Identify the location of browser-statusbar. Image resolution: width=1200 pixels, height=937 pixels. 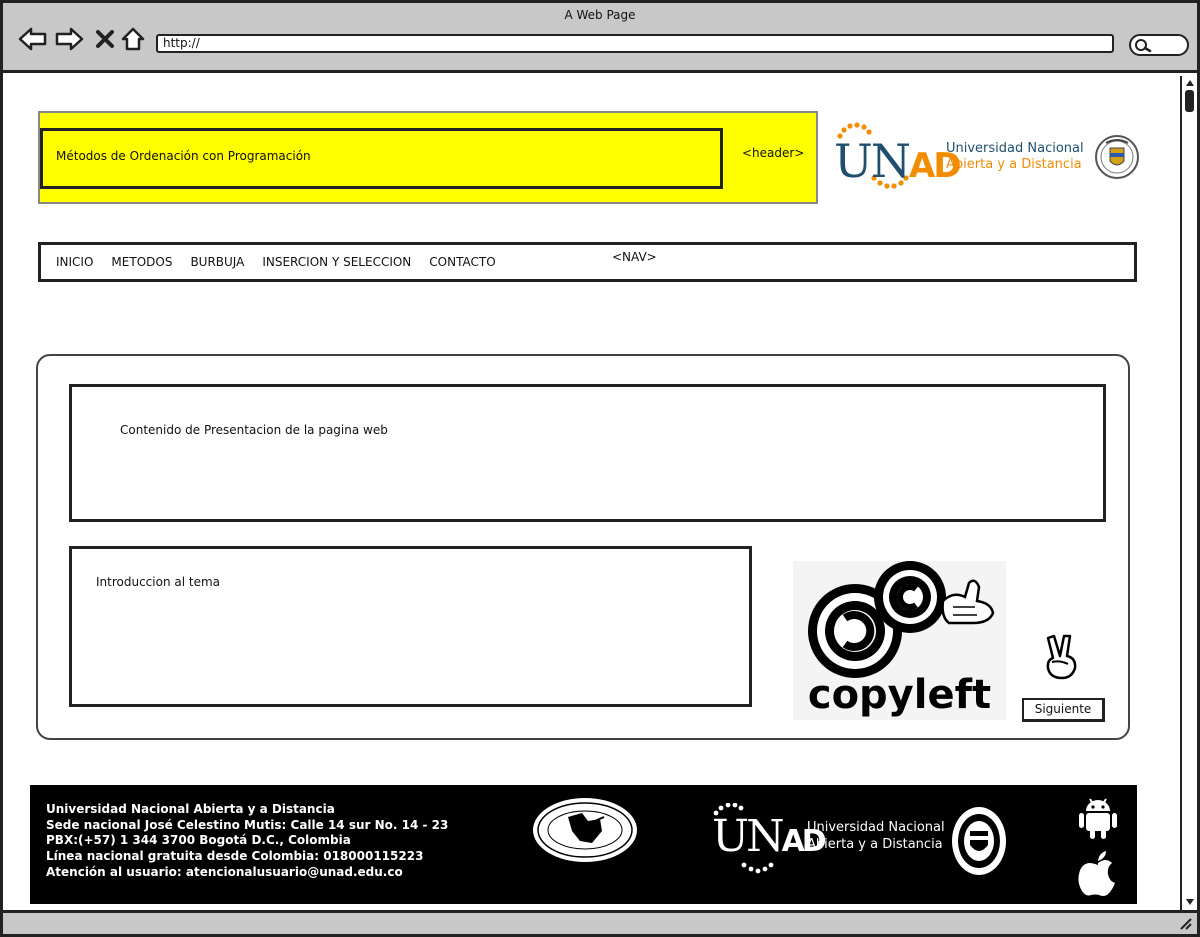
(600, 922).